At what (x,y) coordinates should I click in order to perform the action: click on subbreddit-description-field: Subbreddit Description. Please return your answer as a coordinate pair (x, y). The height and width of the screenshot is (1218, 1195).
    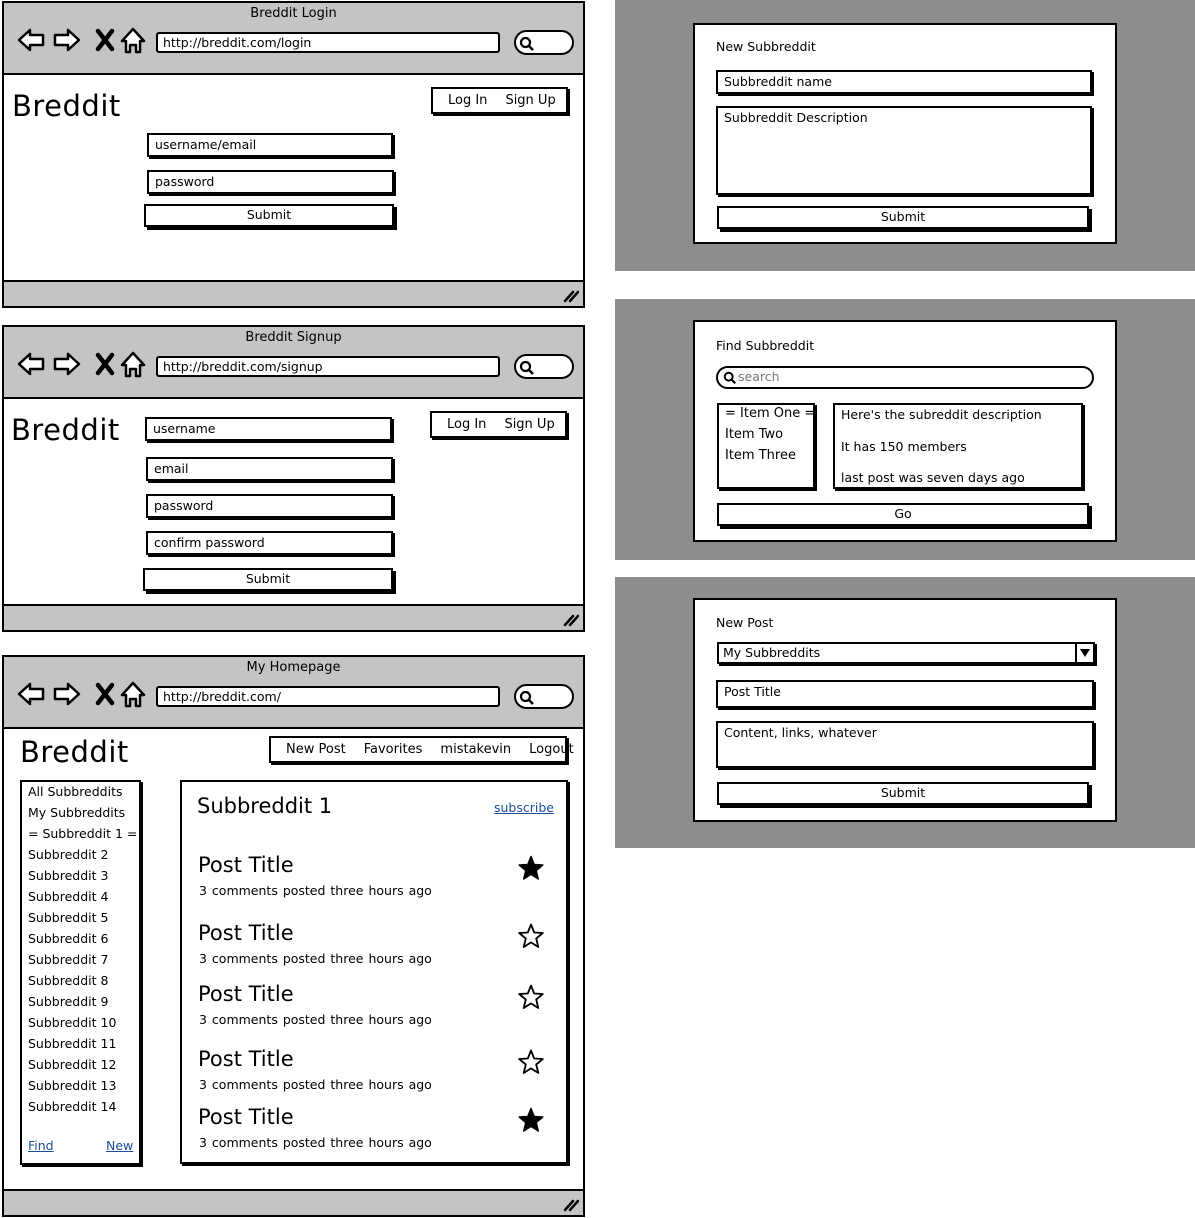
    Looking at the image, I should click on (904, 150).